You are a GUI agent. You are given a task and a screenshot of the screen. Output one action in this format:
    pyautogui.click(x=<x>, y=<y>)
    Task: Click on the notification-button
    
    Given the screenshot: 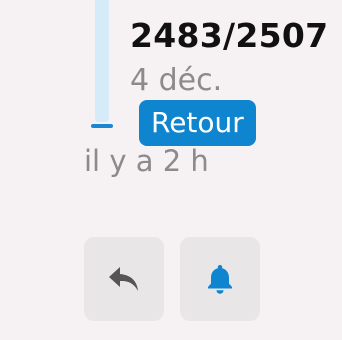 What is the action you would take?
    pyautogui.click(x=220, y=279)
    